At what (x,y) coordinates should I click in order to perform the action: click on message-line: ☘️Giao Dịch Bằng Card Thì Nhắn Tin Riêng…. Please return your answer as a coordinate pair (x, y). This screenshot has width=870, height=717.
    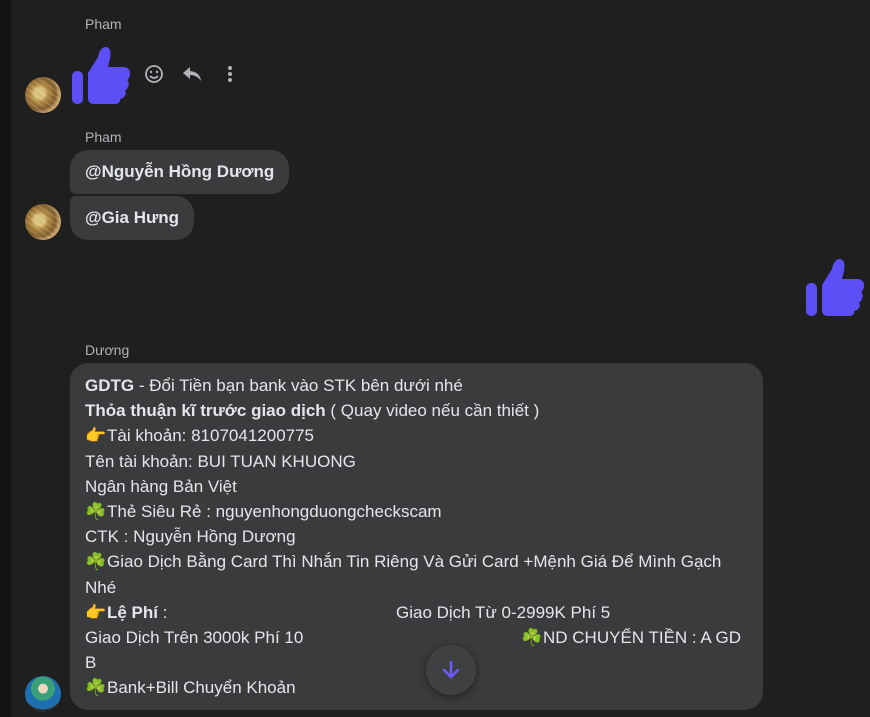
    Looking at the image, I should click on (416, 561).